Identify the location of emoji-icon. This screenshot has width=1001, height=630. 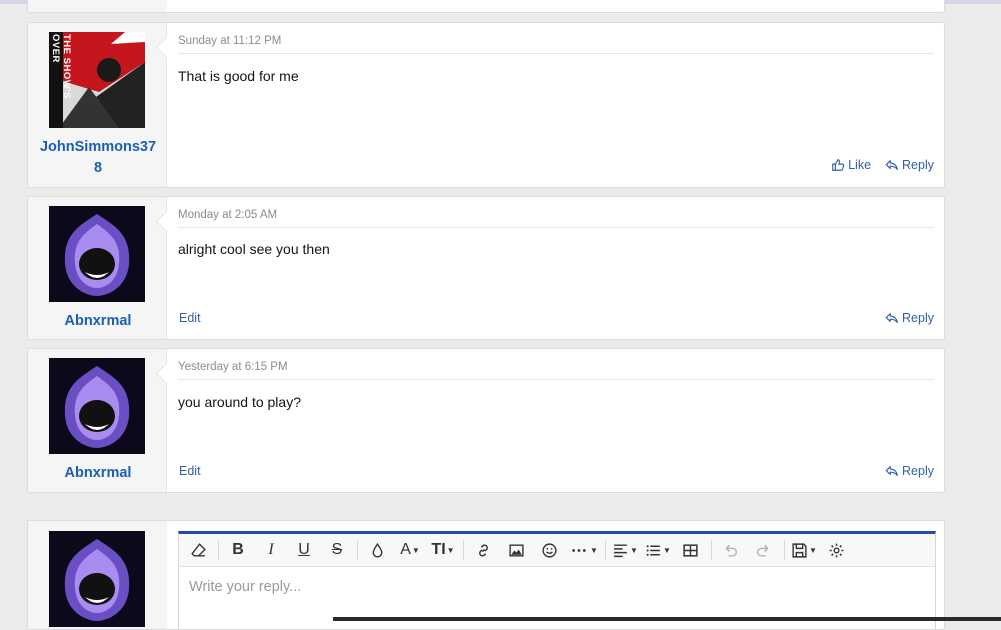
(549, 550).